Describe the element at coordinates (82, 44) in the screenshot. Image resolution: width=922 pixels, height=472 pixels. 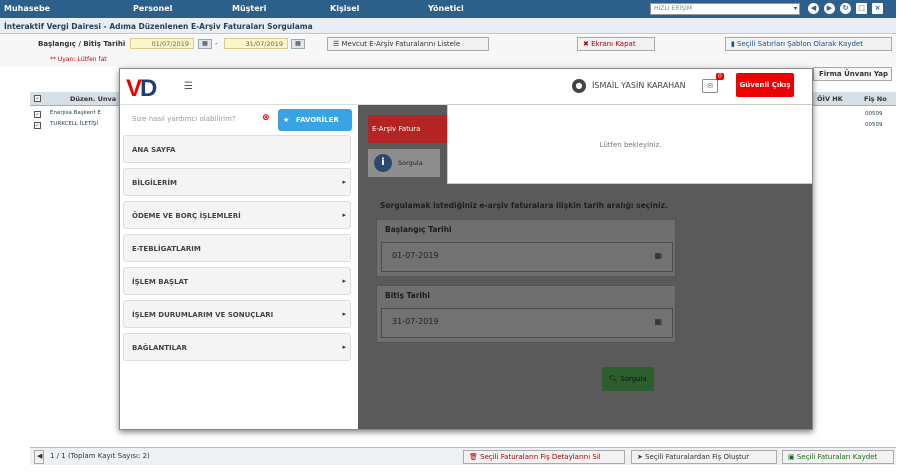
I see `date-range-label: Başlangıç / Bitiş Tarihi` at that location.